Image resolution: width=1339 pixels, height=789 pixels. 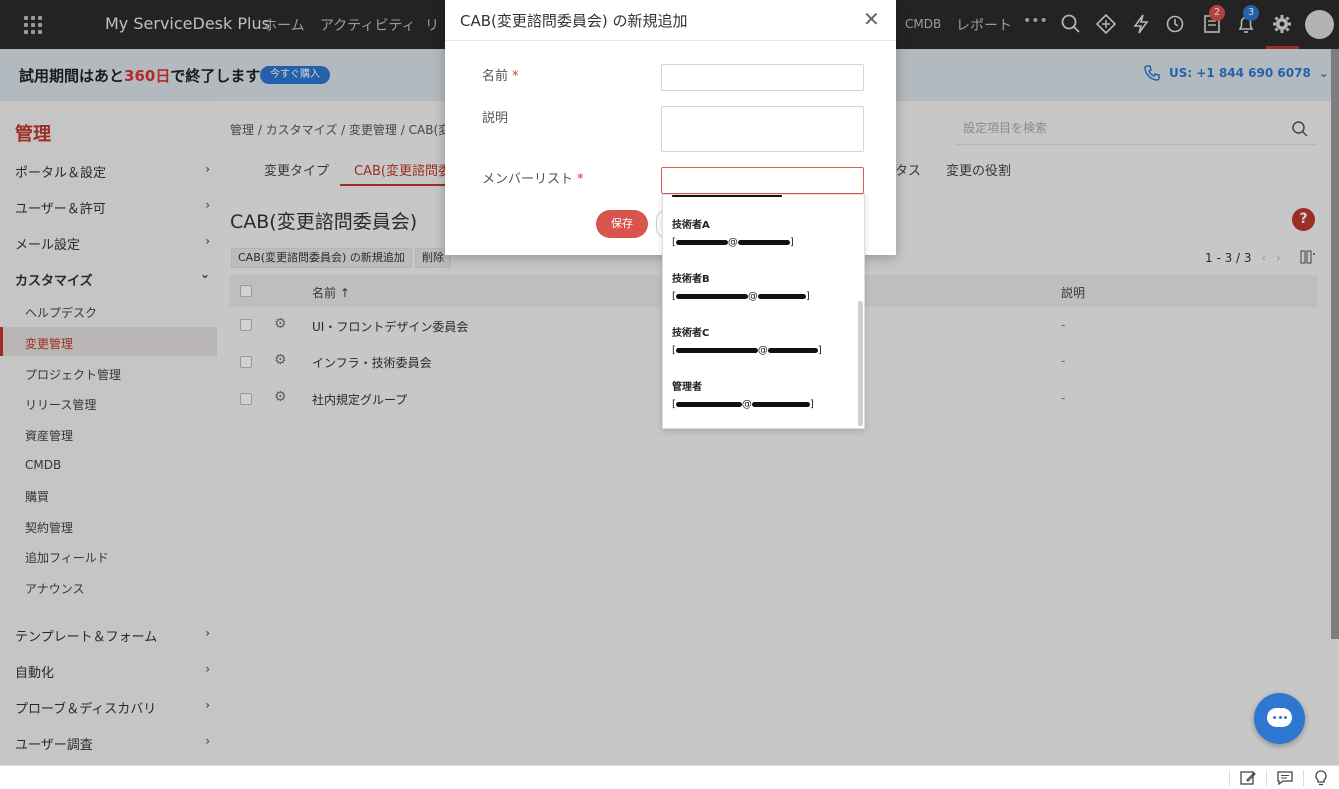 What do you see at coordinates (574, 21) in the screenshot?
I see `dialog-title: CAB(変更諮問委員会) の新規追加` at bounding box center [574, 21].